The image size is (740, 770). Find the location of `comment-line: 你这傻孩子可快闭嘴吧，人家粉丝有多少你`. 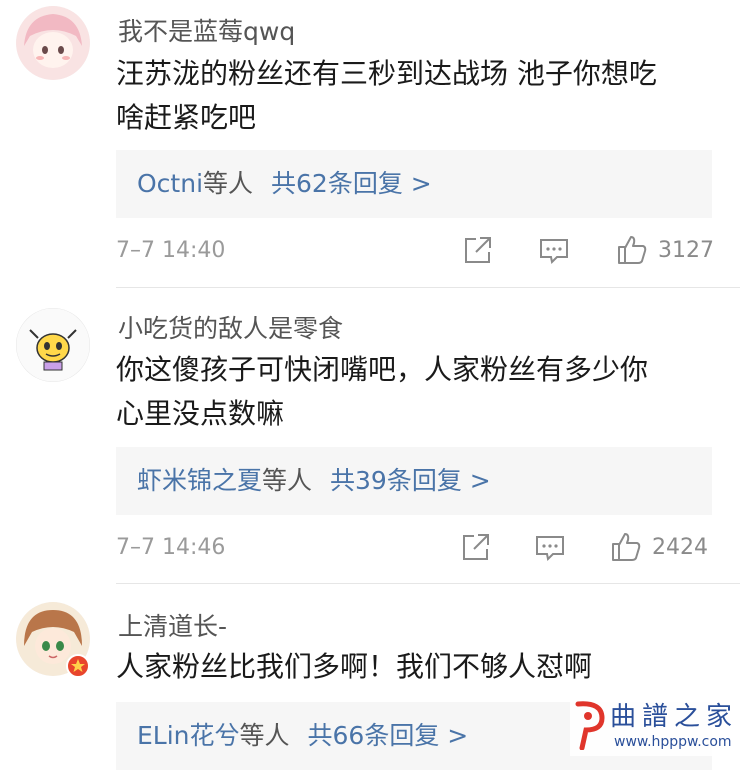

comment-line: 你这傻孩子可快闭嘴吧，人家粉丝有多少你 is located at coordinates (382, 369).